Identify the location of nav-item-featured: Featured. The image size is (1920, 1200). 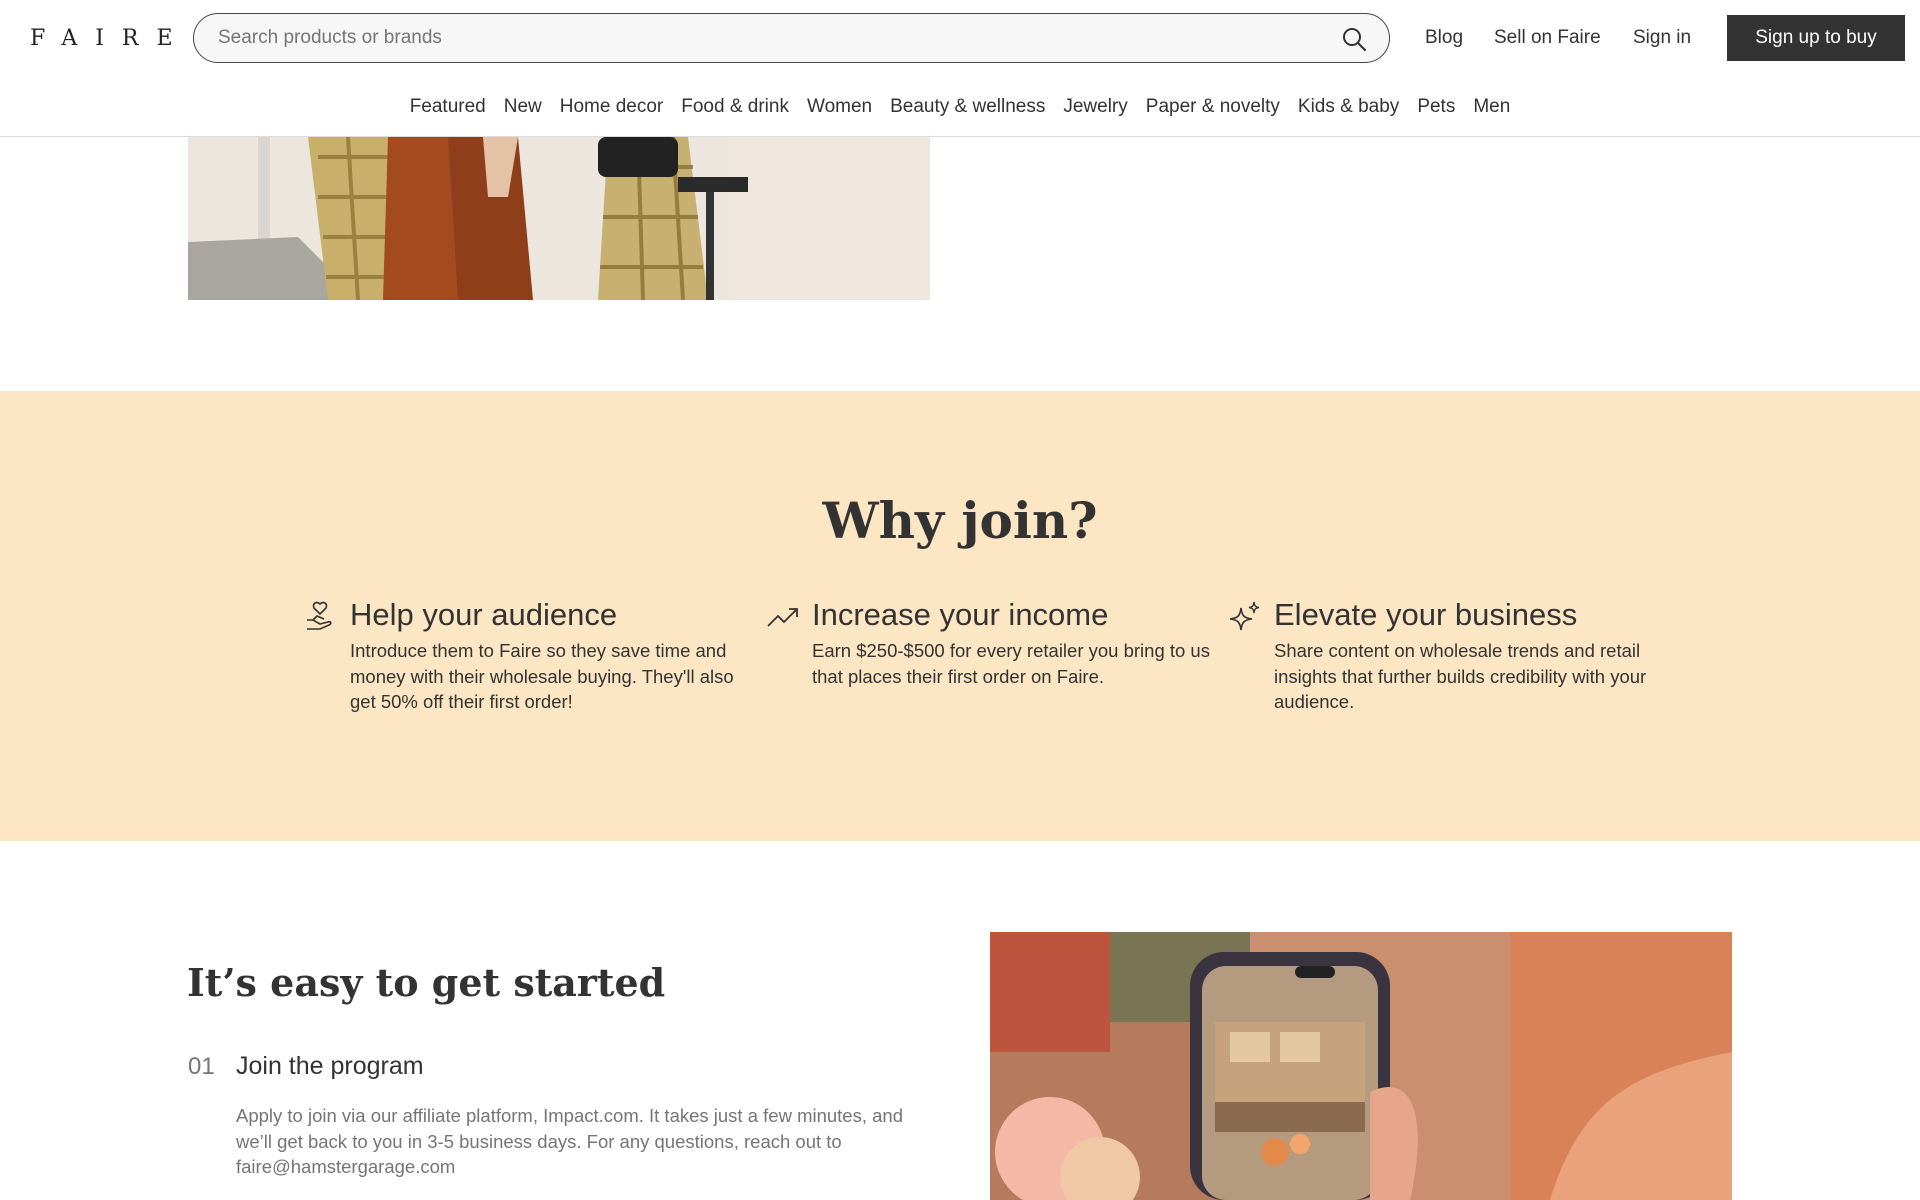
(448, 107).